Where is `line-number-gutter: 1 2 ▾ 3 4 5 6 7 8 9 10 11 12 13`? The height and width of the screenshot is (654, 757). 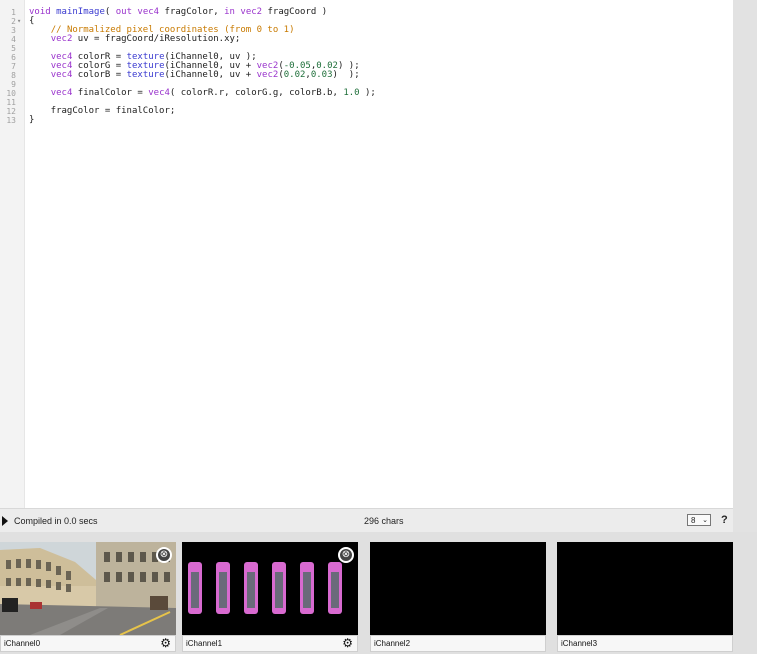 line-number-gutter: 1 2 ▾ 3 4 5 6 7 8 9 10 11 12 13 is located at coordinates (12, 254).